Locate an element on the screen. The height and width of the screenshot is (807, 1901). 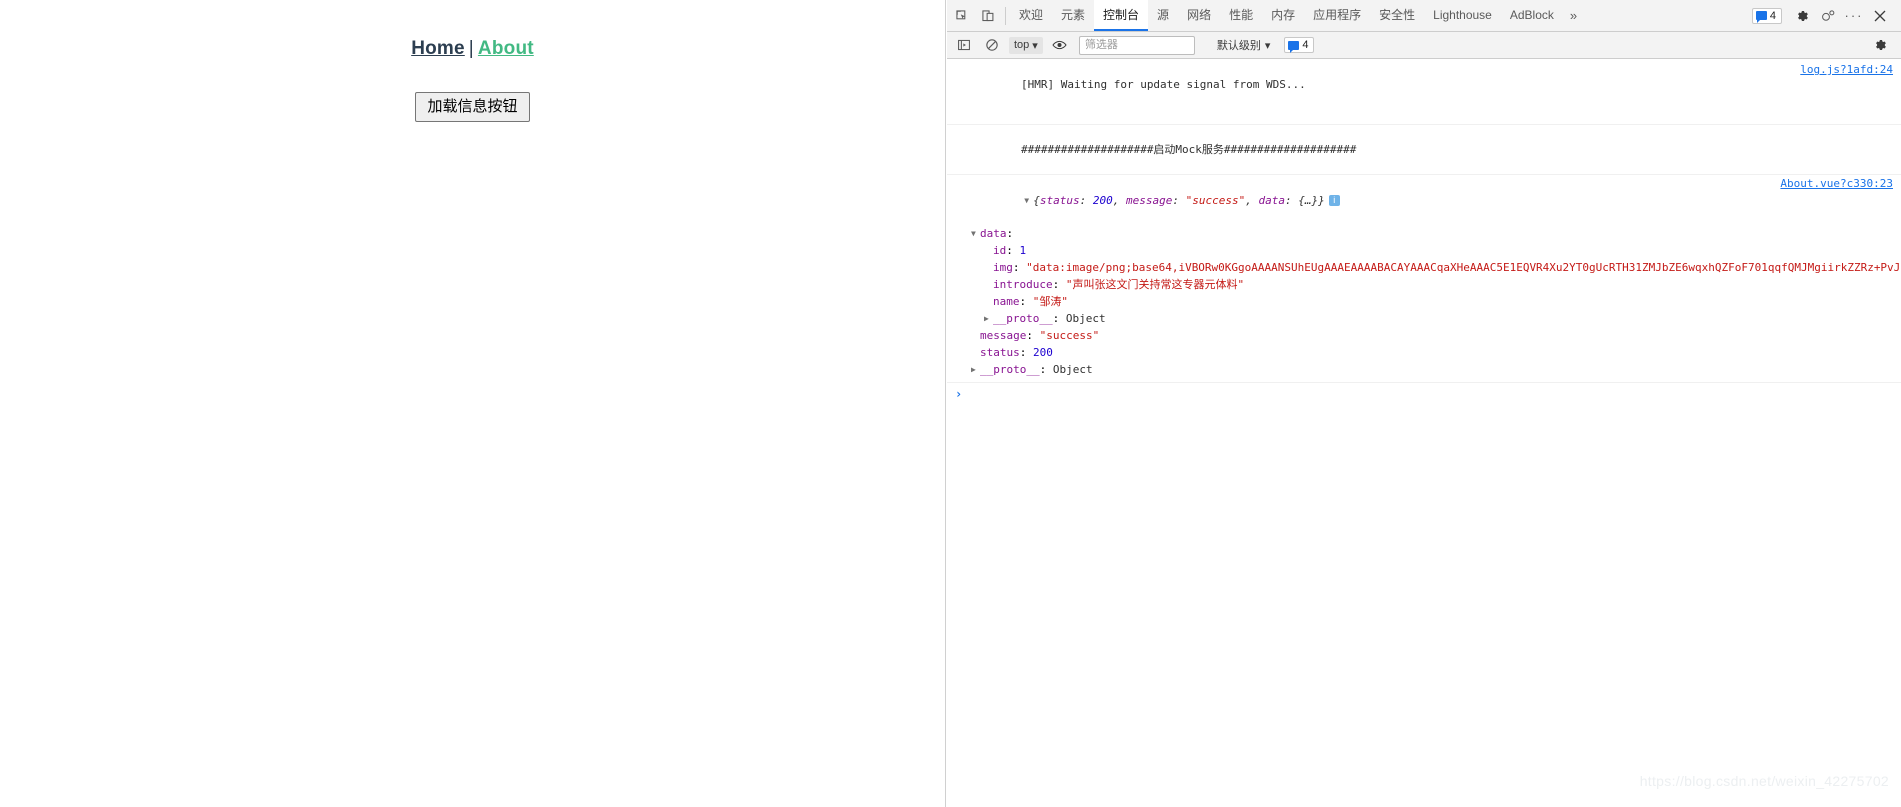
object-tree-row: introduce: "声叫张这文门关持常这专器元体料" is located at coordinates (1424, 285).